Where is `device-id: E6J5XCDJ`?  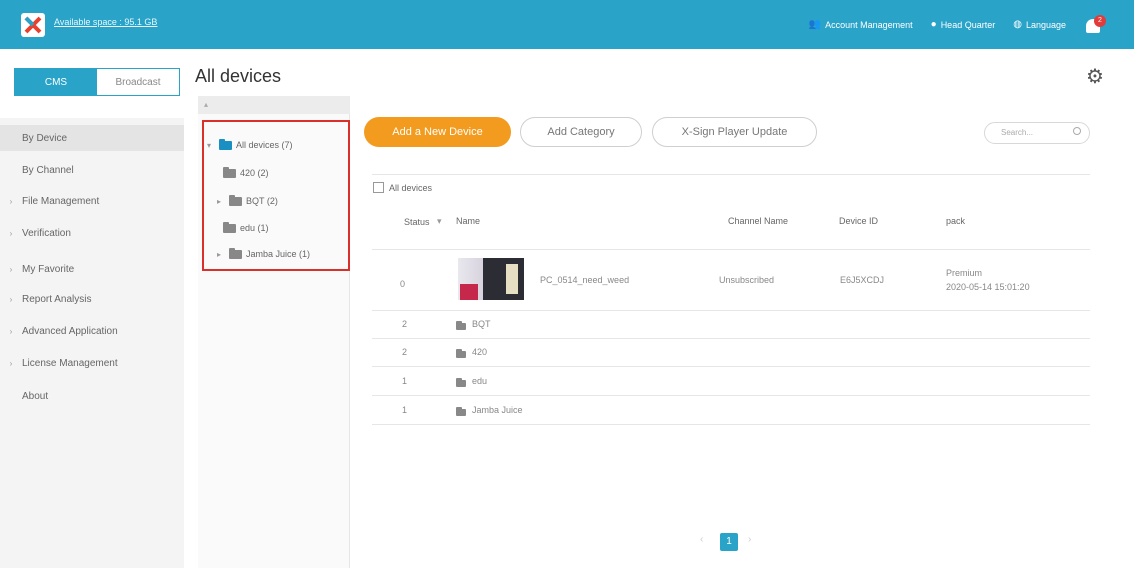
device-id: E6J5XCDJ is located at coordinates (862, 280).